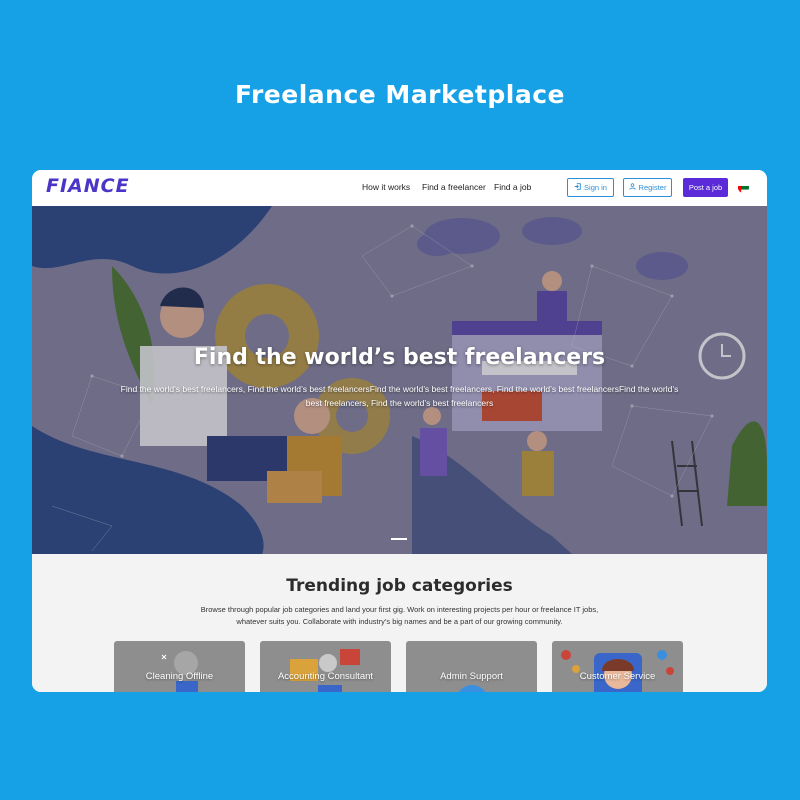 The width and height of the screenshot is (800, 800). Describe the element at coordinates (577, 187) in the screenshot. I see `sign-in-icon` at that location.